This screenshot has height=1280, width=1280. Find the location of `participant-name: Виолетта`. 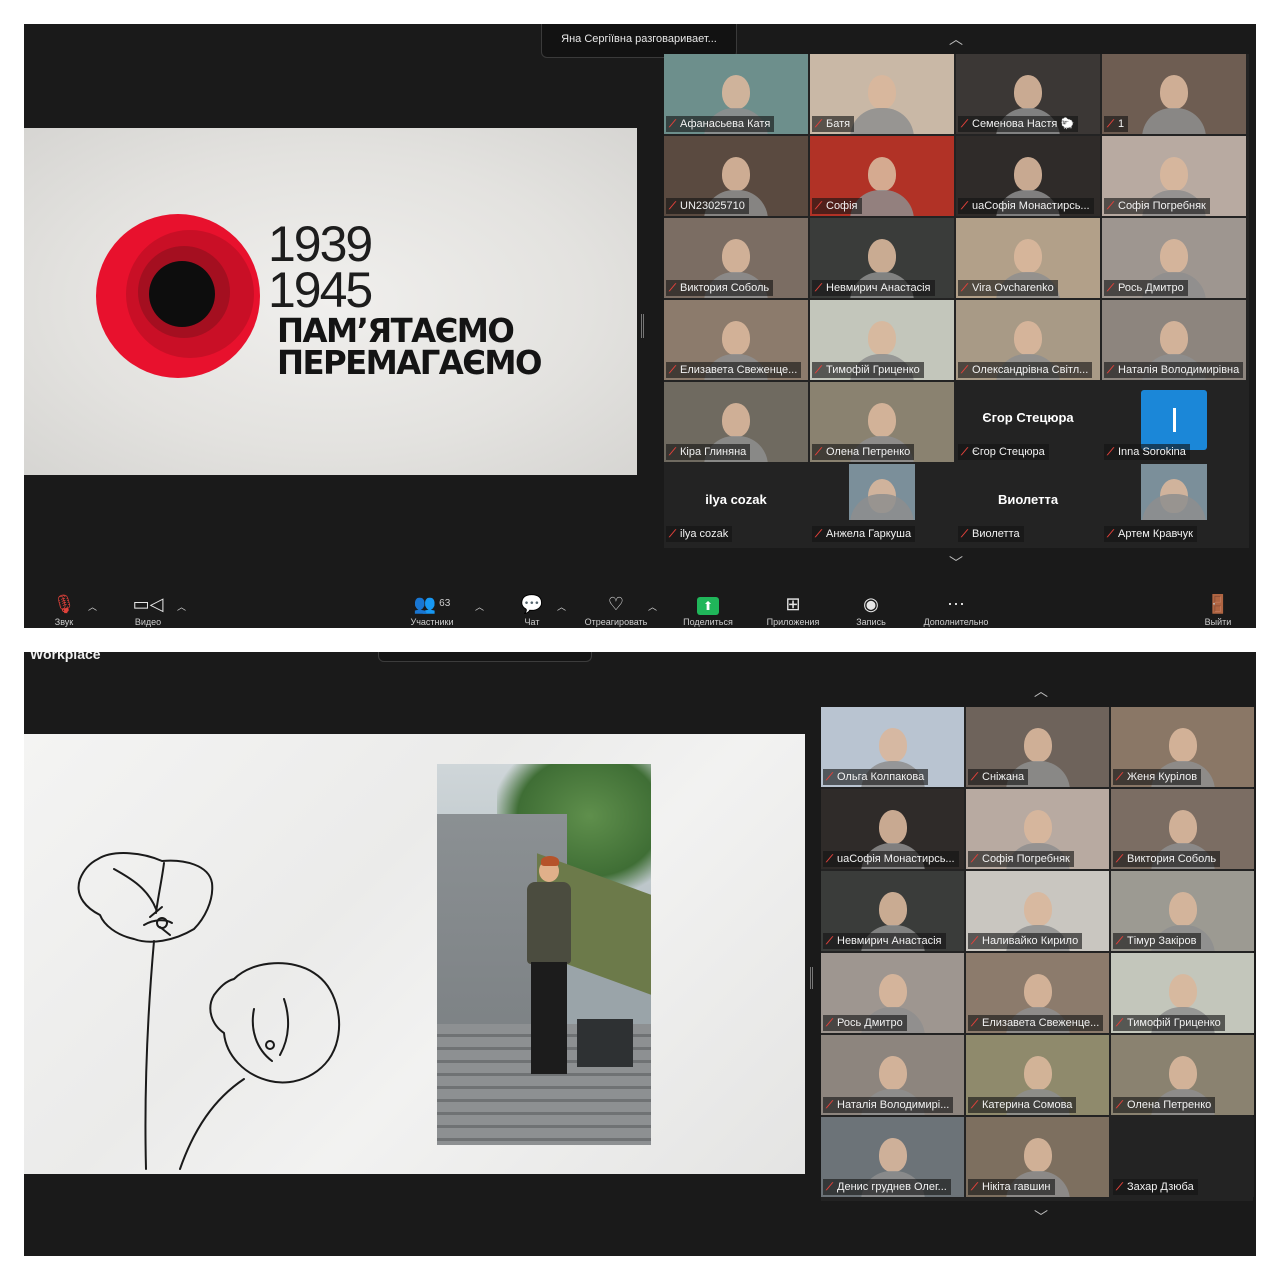

participant-name: Виолетта is located at coordinates (996, 534).